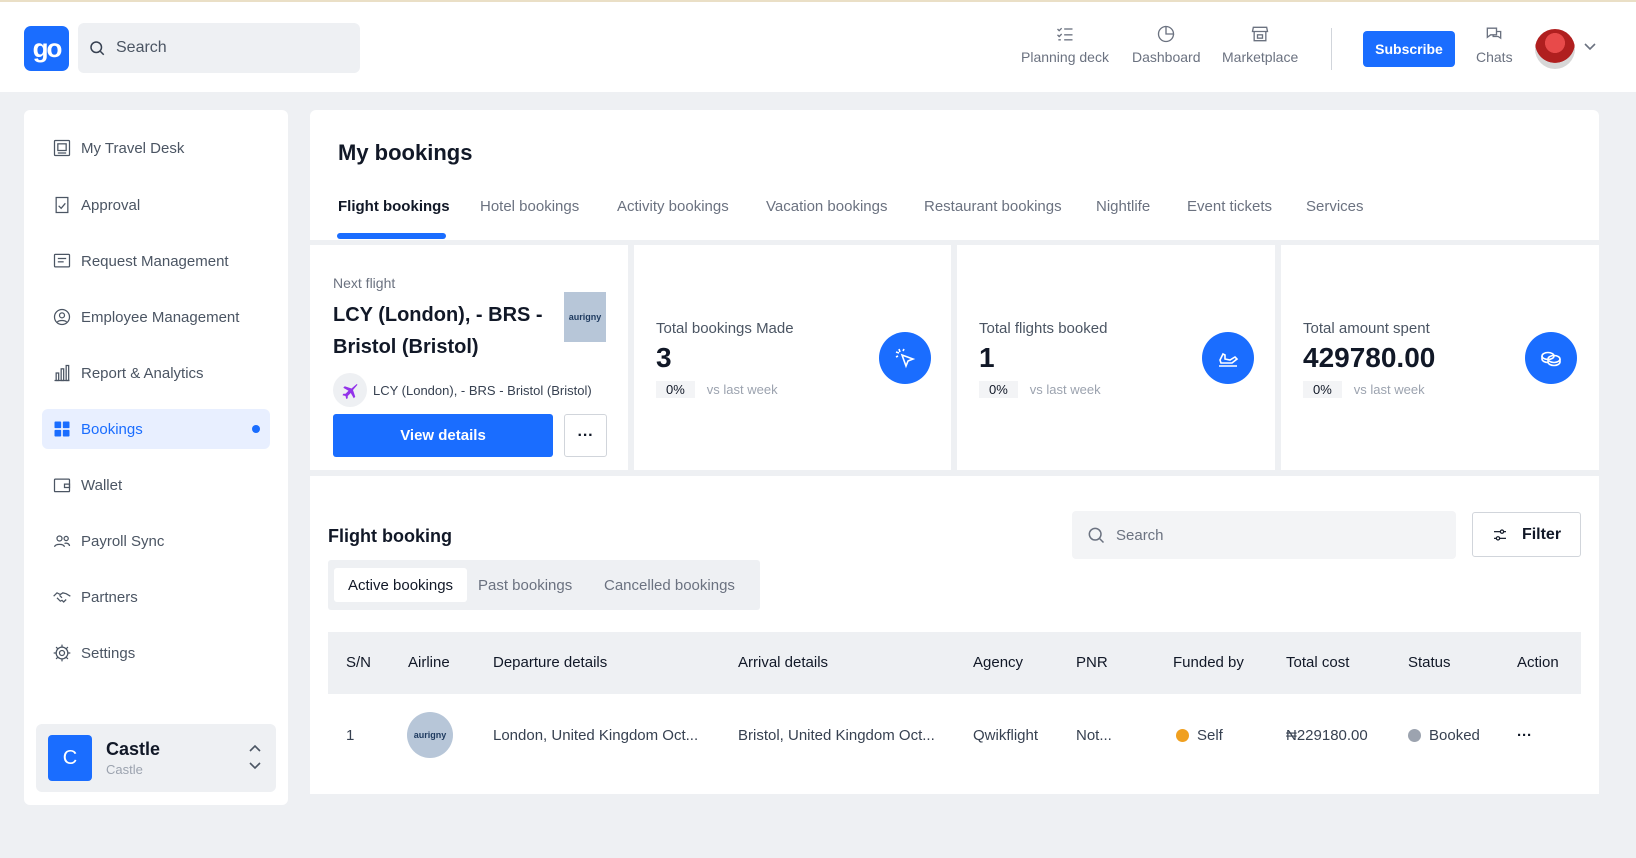 The image size is (1636, 858). Describe the element at coordinates (1590, 47) in the screenshot. I see `chevron-down-icon` at that location.